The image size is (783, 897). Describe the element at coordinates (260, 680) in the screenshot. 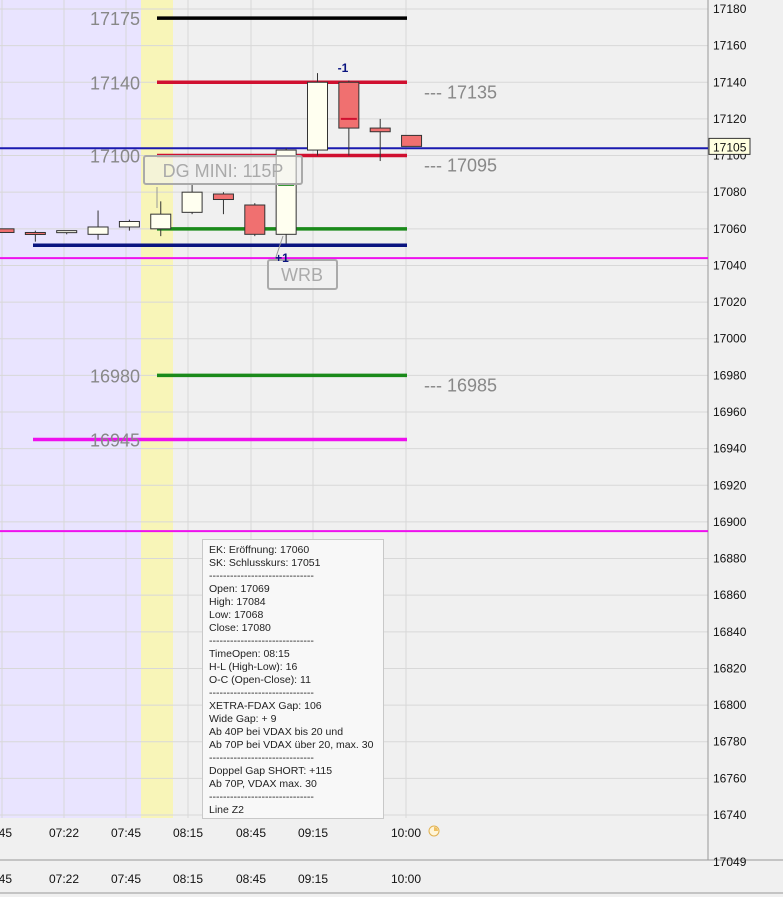

I see `tooltip-line: O-C (Open-Close): 11` at that location.